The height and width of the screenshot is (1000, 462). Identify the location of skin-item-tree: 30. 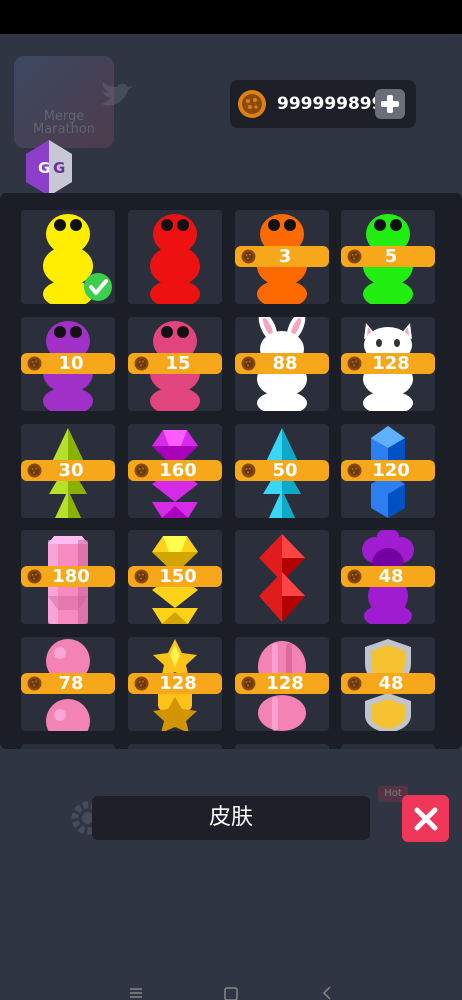
(68, 471).